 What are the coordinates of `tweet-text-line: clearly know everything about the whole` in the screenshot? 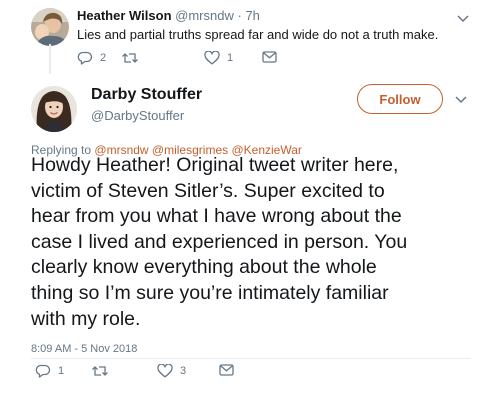 It's located at (204, 267).